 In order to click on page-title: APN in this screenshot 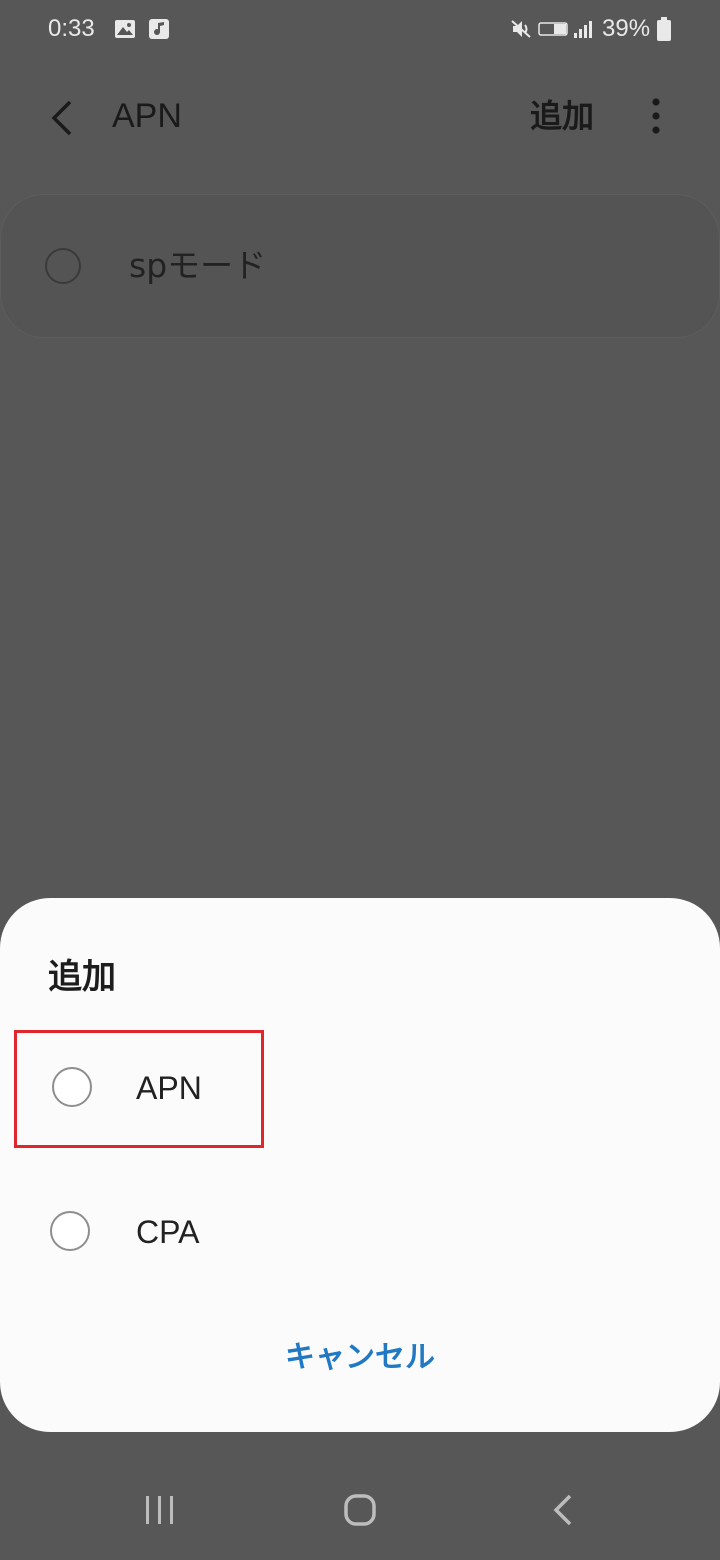, I will do `click(147, 116)`.